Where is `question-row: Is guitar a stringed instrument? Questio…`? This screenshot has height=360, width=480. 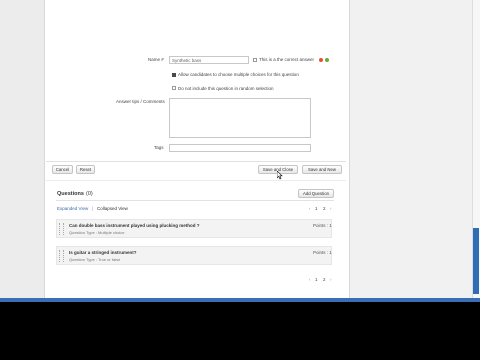 question-row: Is guitar a stringed instrument? Questio… is located at coordinates (194, 255).